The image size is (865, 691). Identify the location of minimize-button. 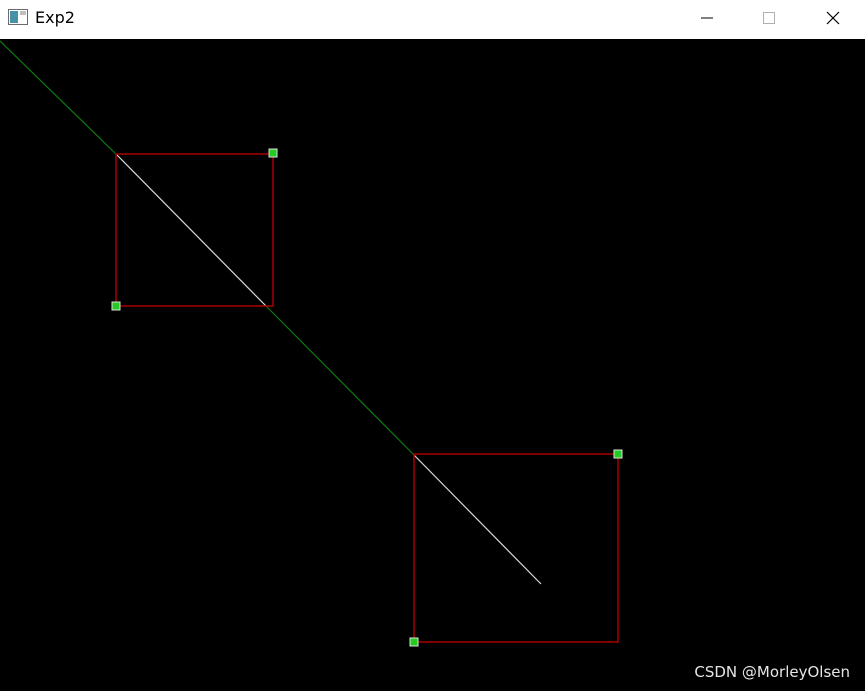
(707, 18).